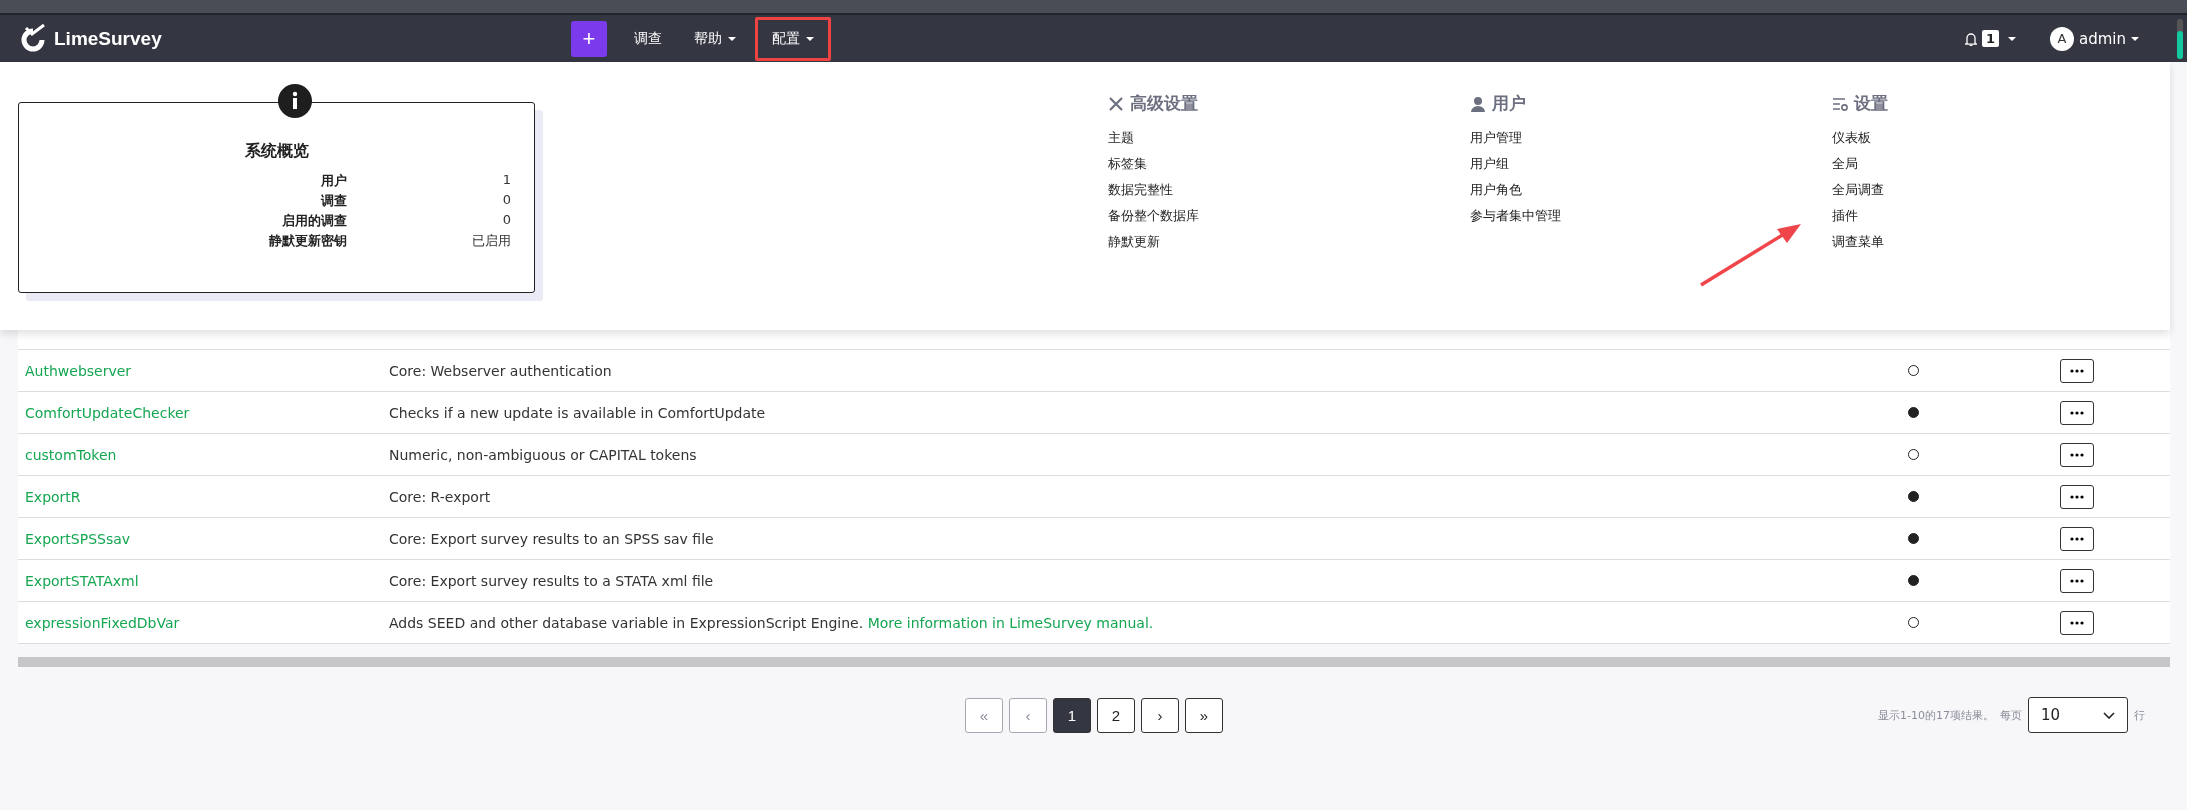  I want to click on menu-item: 数据完整性, so click(1140, 190).